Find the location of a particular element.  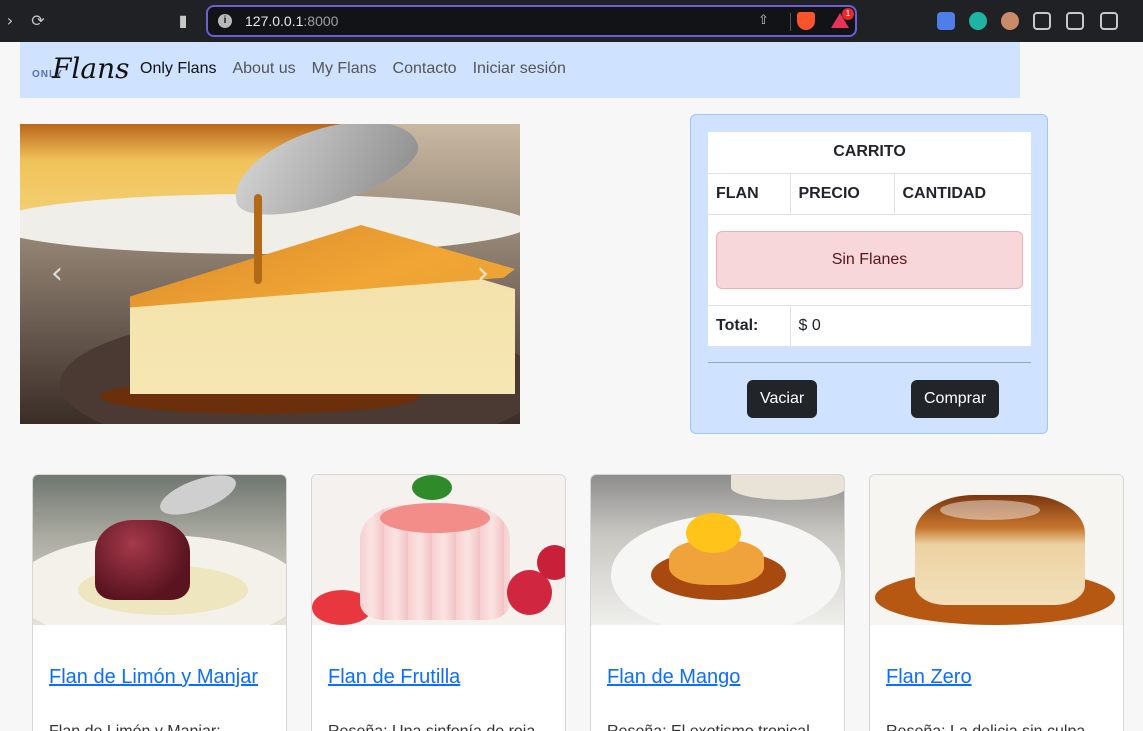

carousel-next-icon: › is located at coordinates (483, 274).